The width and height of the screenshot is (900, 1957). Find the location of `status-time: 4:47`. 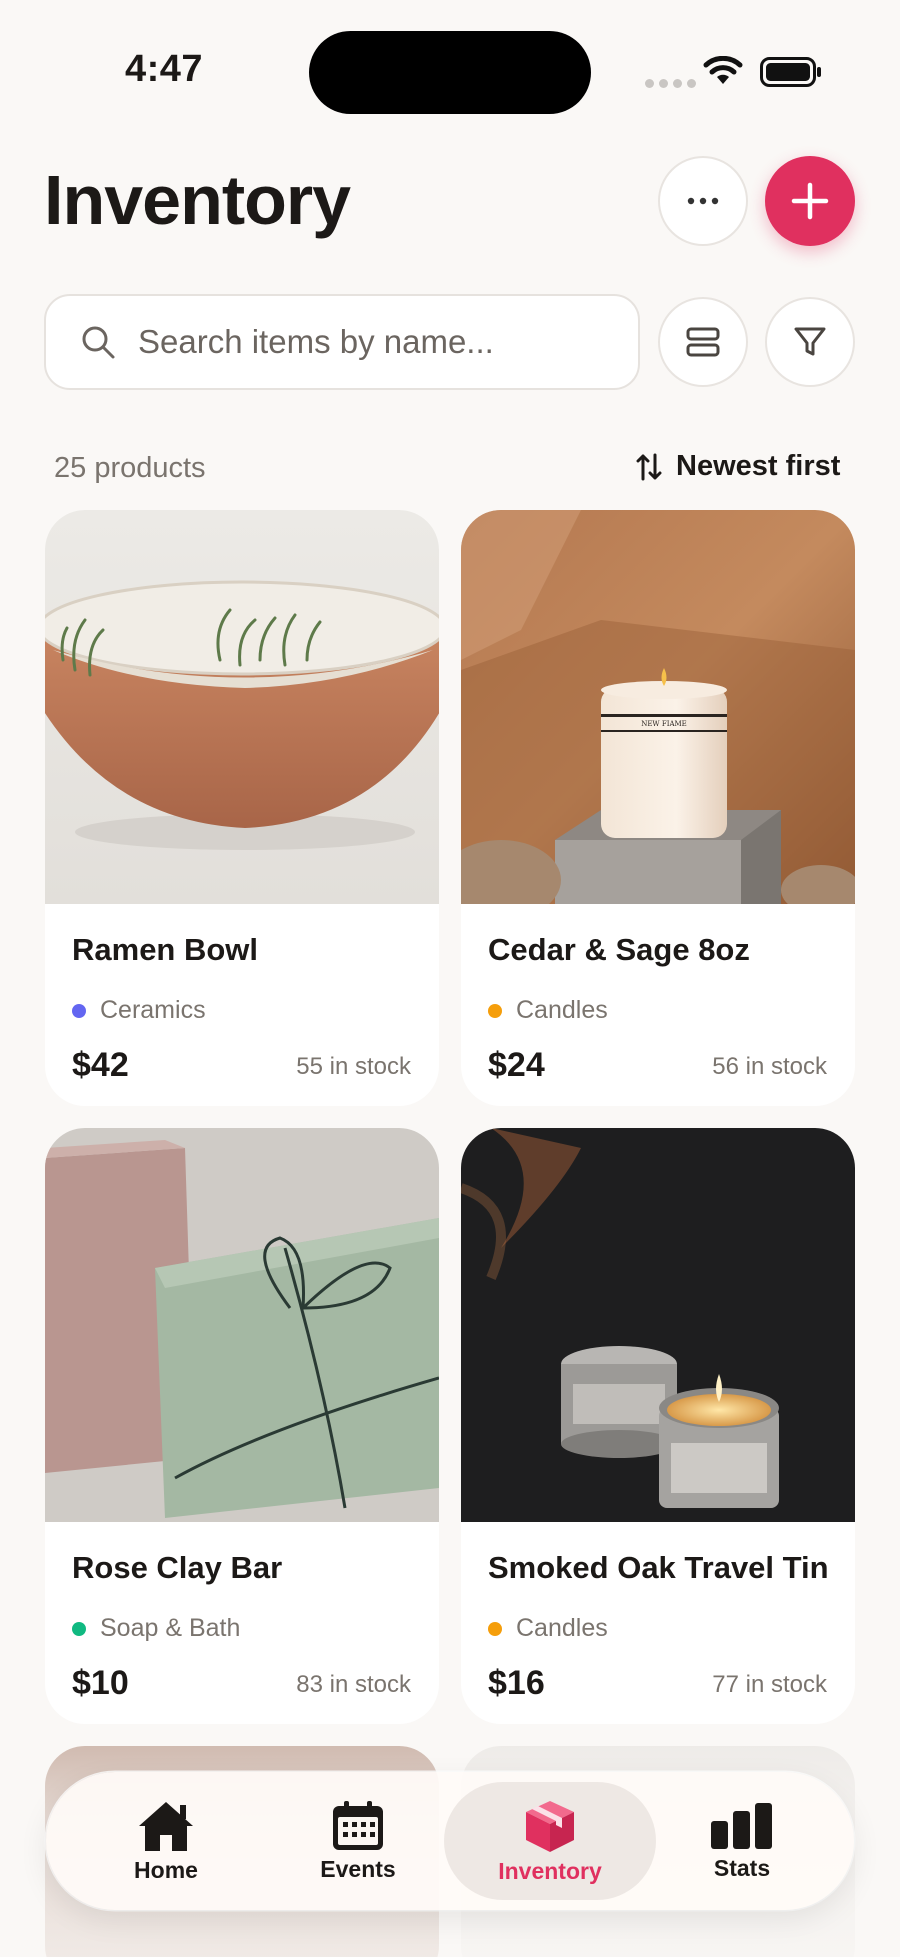

status-time: 4:47 is located at coordinates (164, 69).